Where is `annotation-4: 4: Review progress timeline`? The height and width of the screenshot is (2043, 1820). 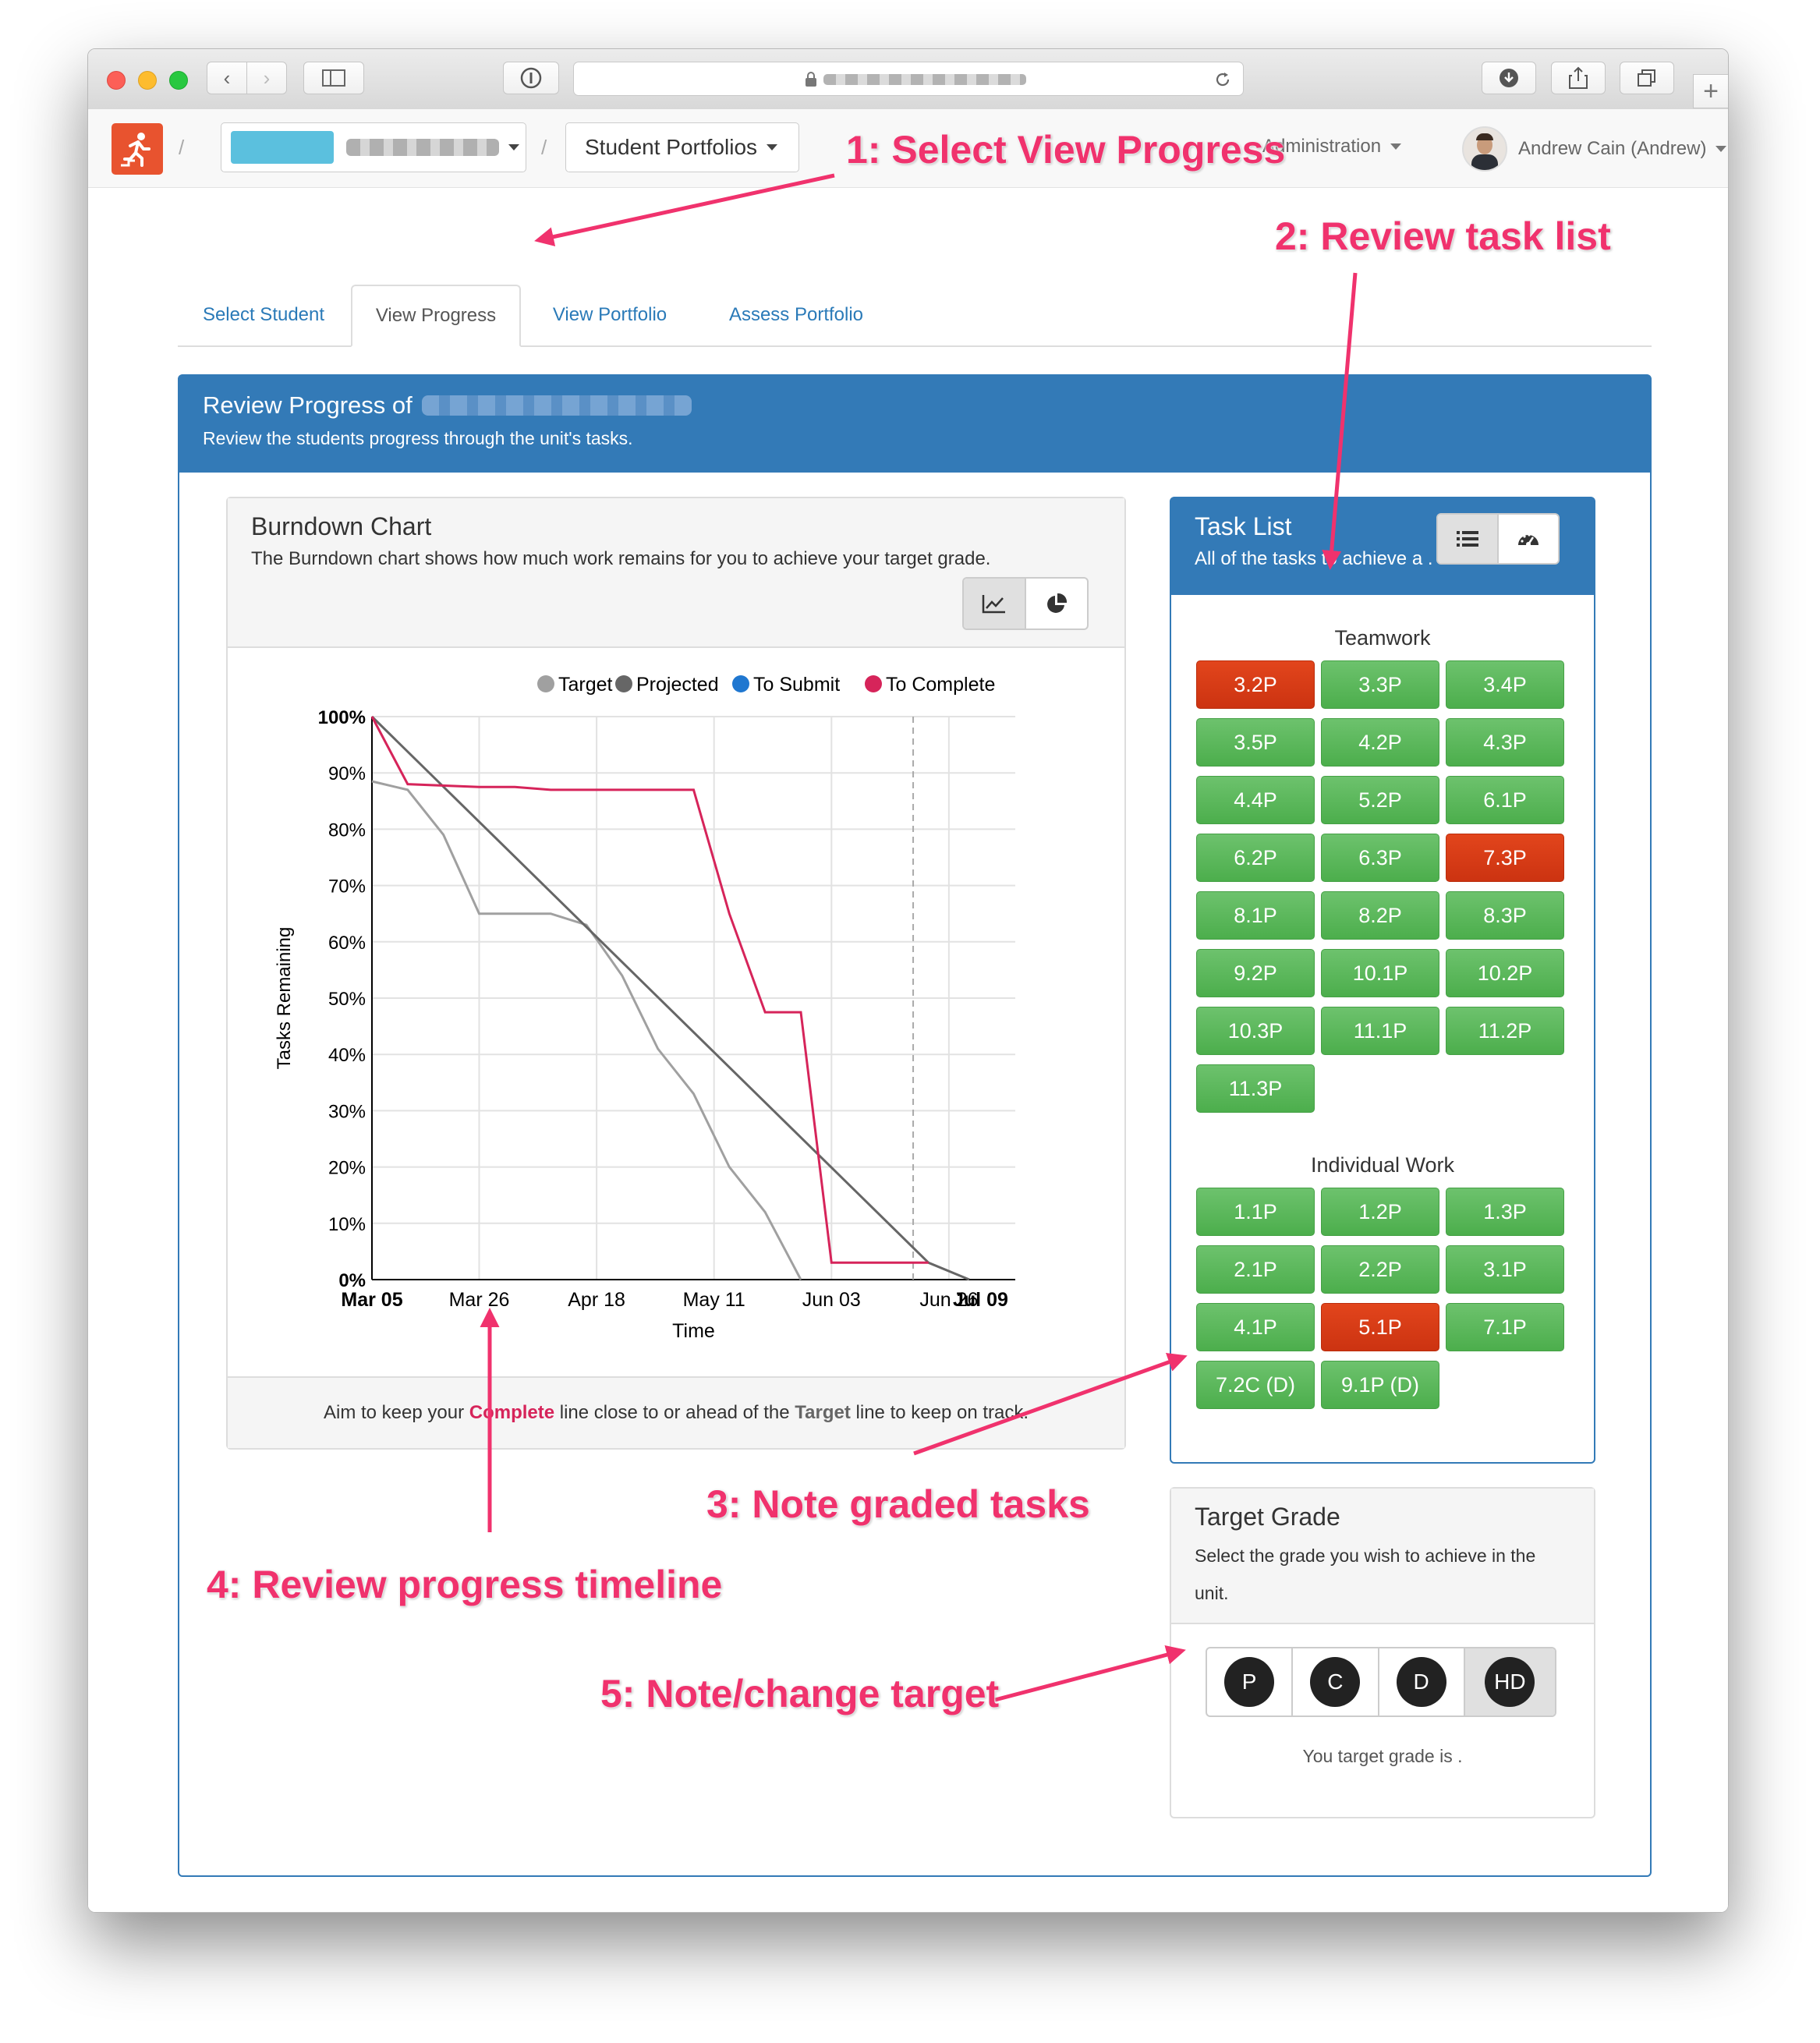
annotation-4: 4: Review progress timeline is located at coordinates (465, 1584).